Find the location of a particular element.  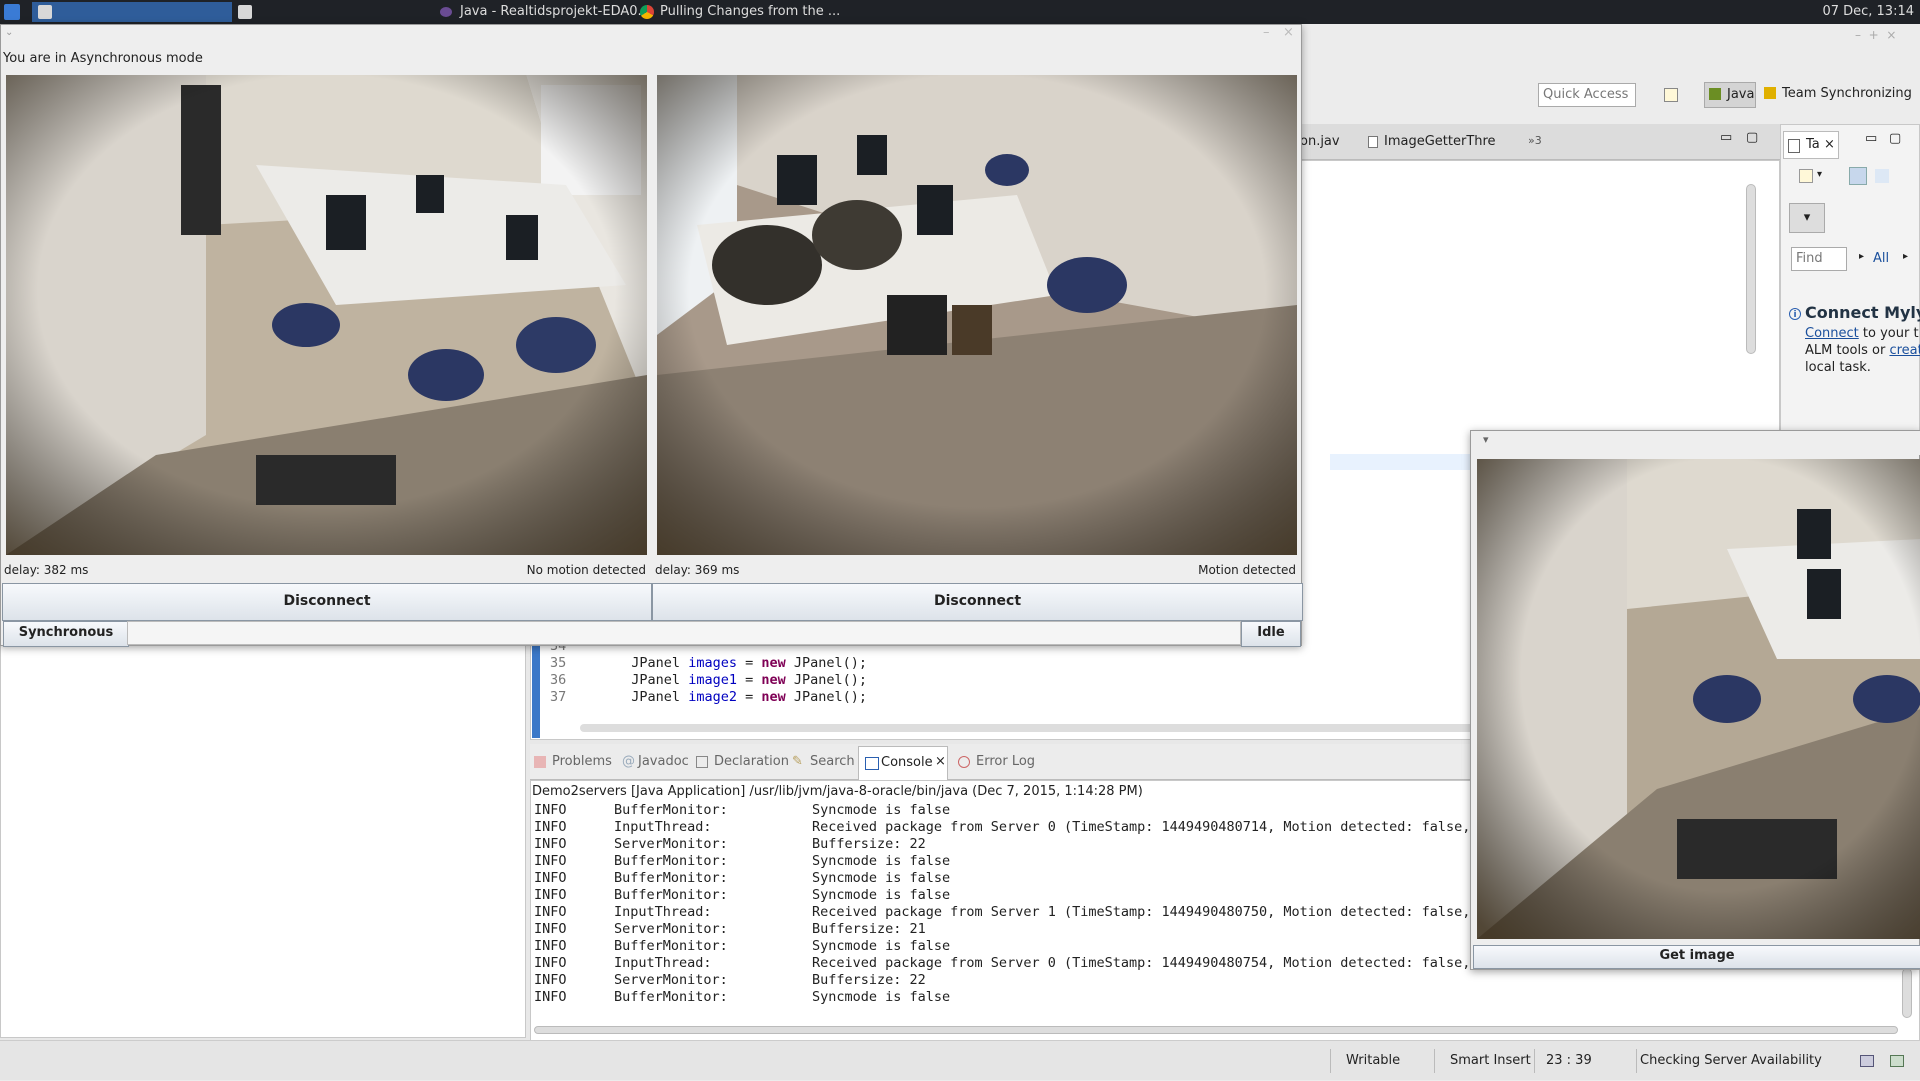

snapshot-image is located at coordinates (1698, 699).